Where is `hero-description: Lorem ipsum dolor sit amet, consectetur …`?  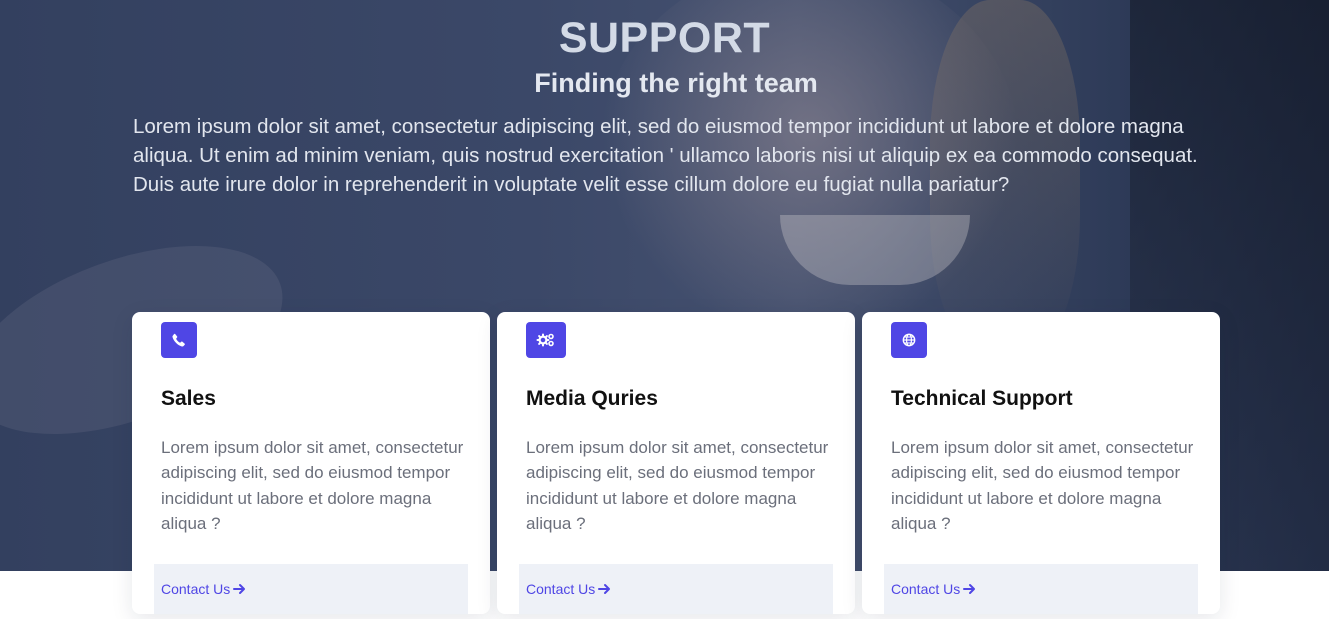 hero-description: Lorem ipsum dolor sit amet, consectetur … is located at coordinates (665, 155).